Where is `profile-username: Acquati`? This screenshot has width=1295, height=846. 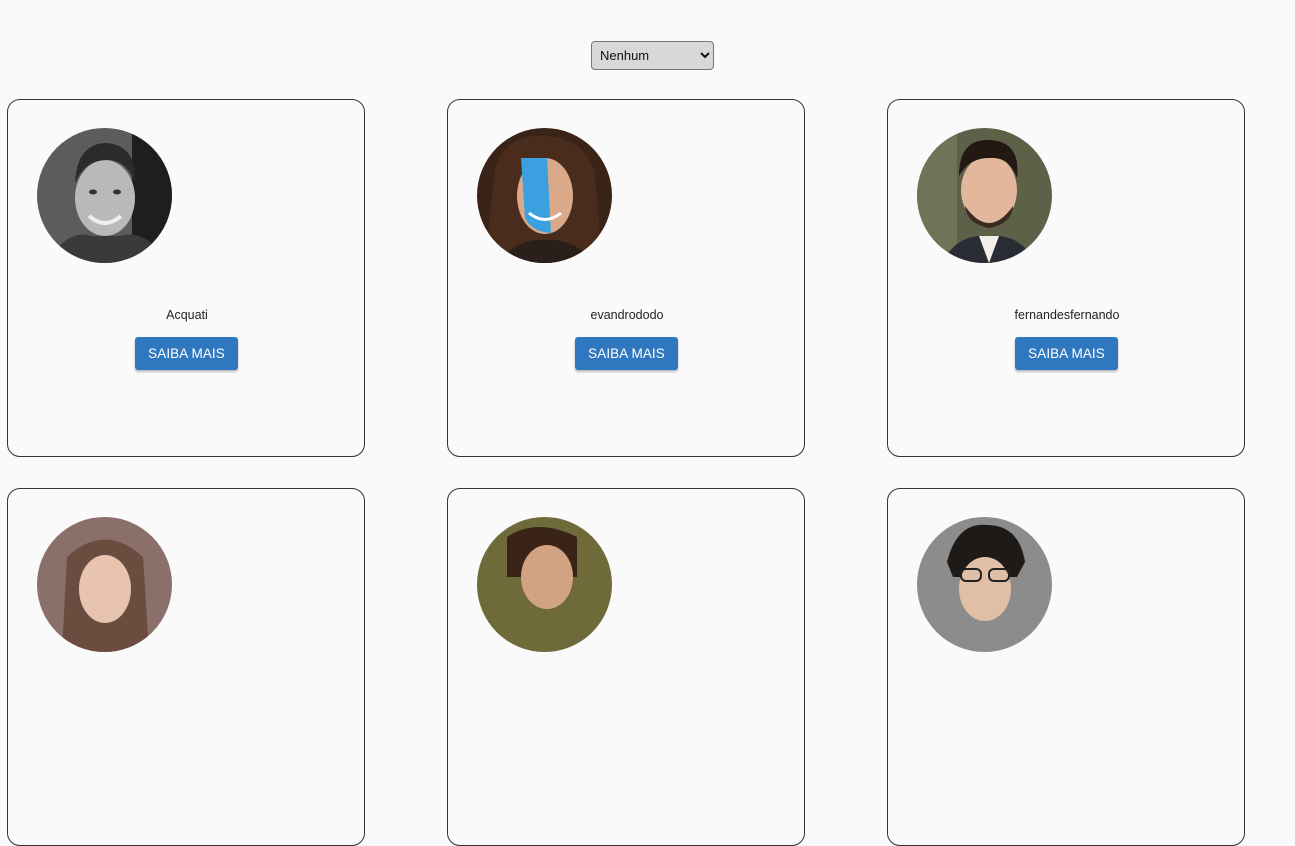 profile-username: Acquati is located at coordinates (187, 315).